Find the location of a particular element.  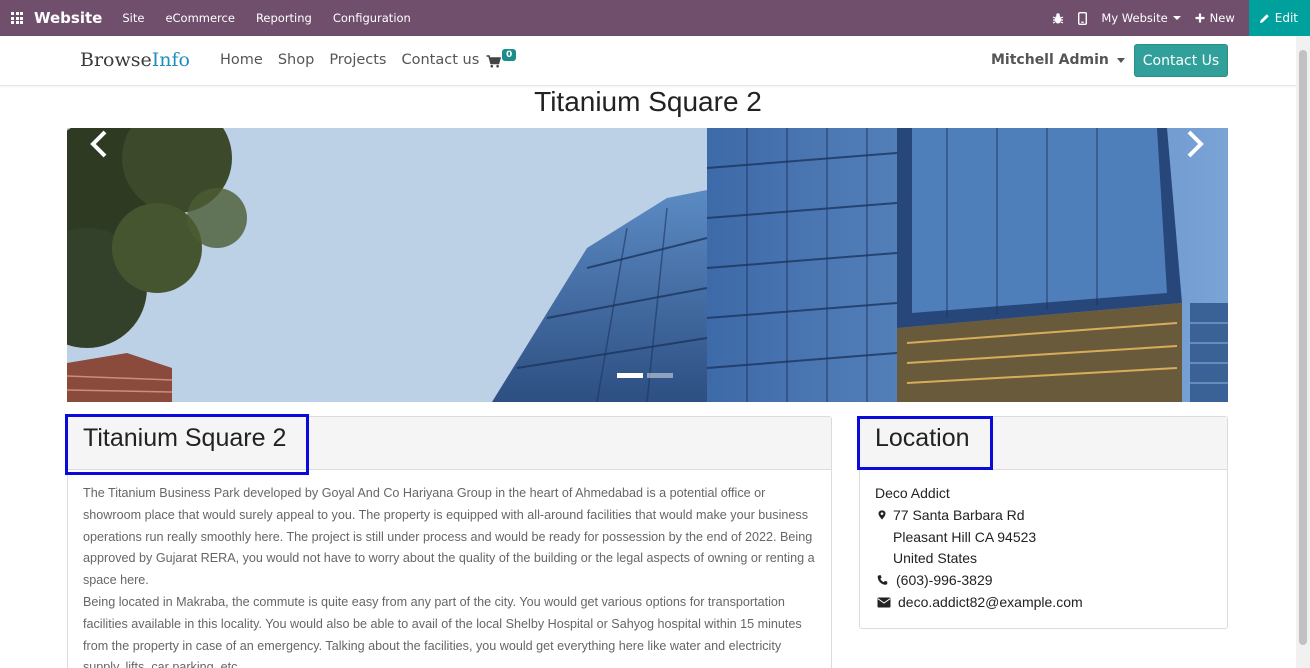

nav-shop: Shop is located at coordinates (296, 60).